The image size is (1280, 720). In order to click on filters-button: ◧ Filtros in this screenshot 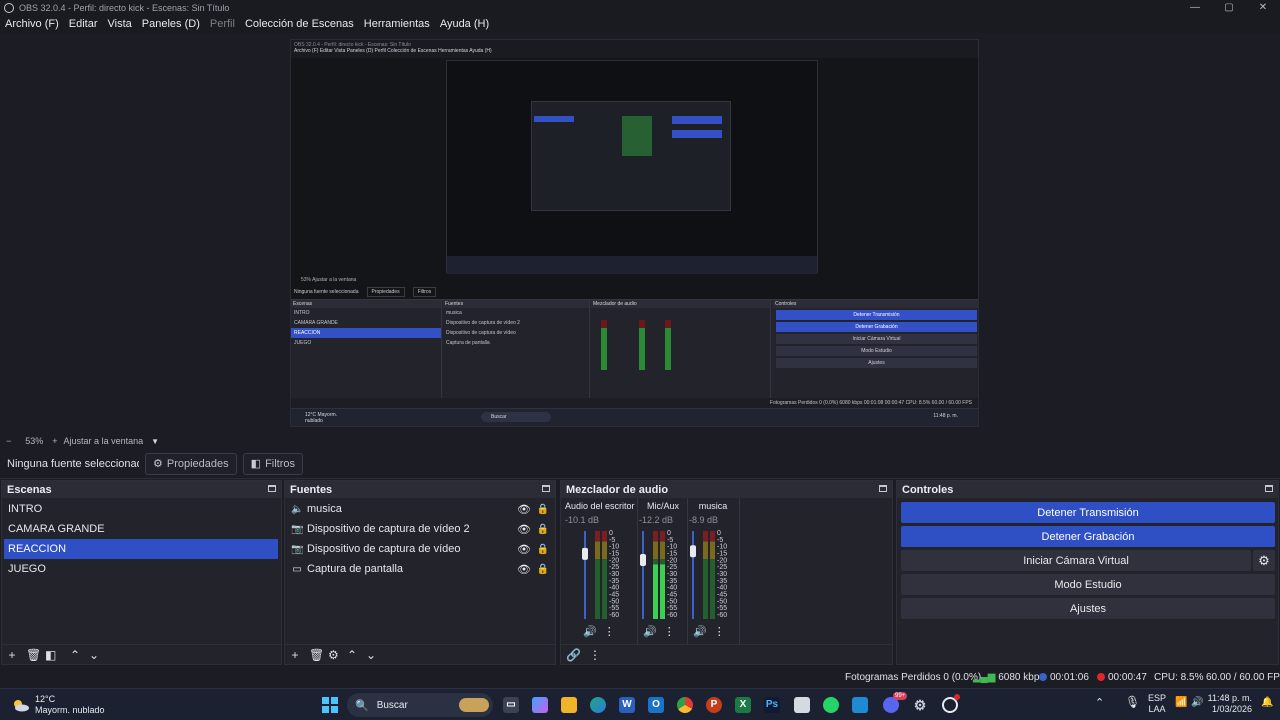, I will do `click(273, 463)`.